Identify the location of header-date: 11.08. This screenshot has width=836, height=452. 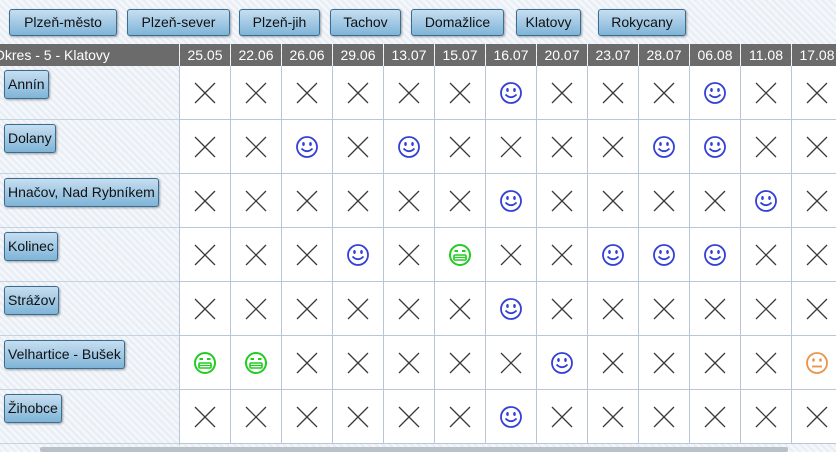
(766, 55).